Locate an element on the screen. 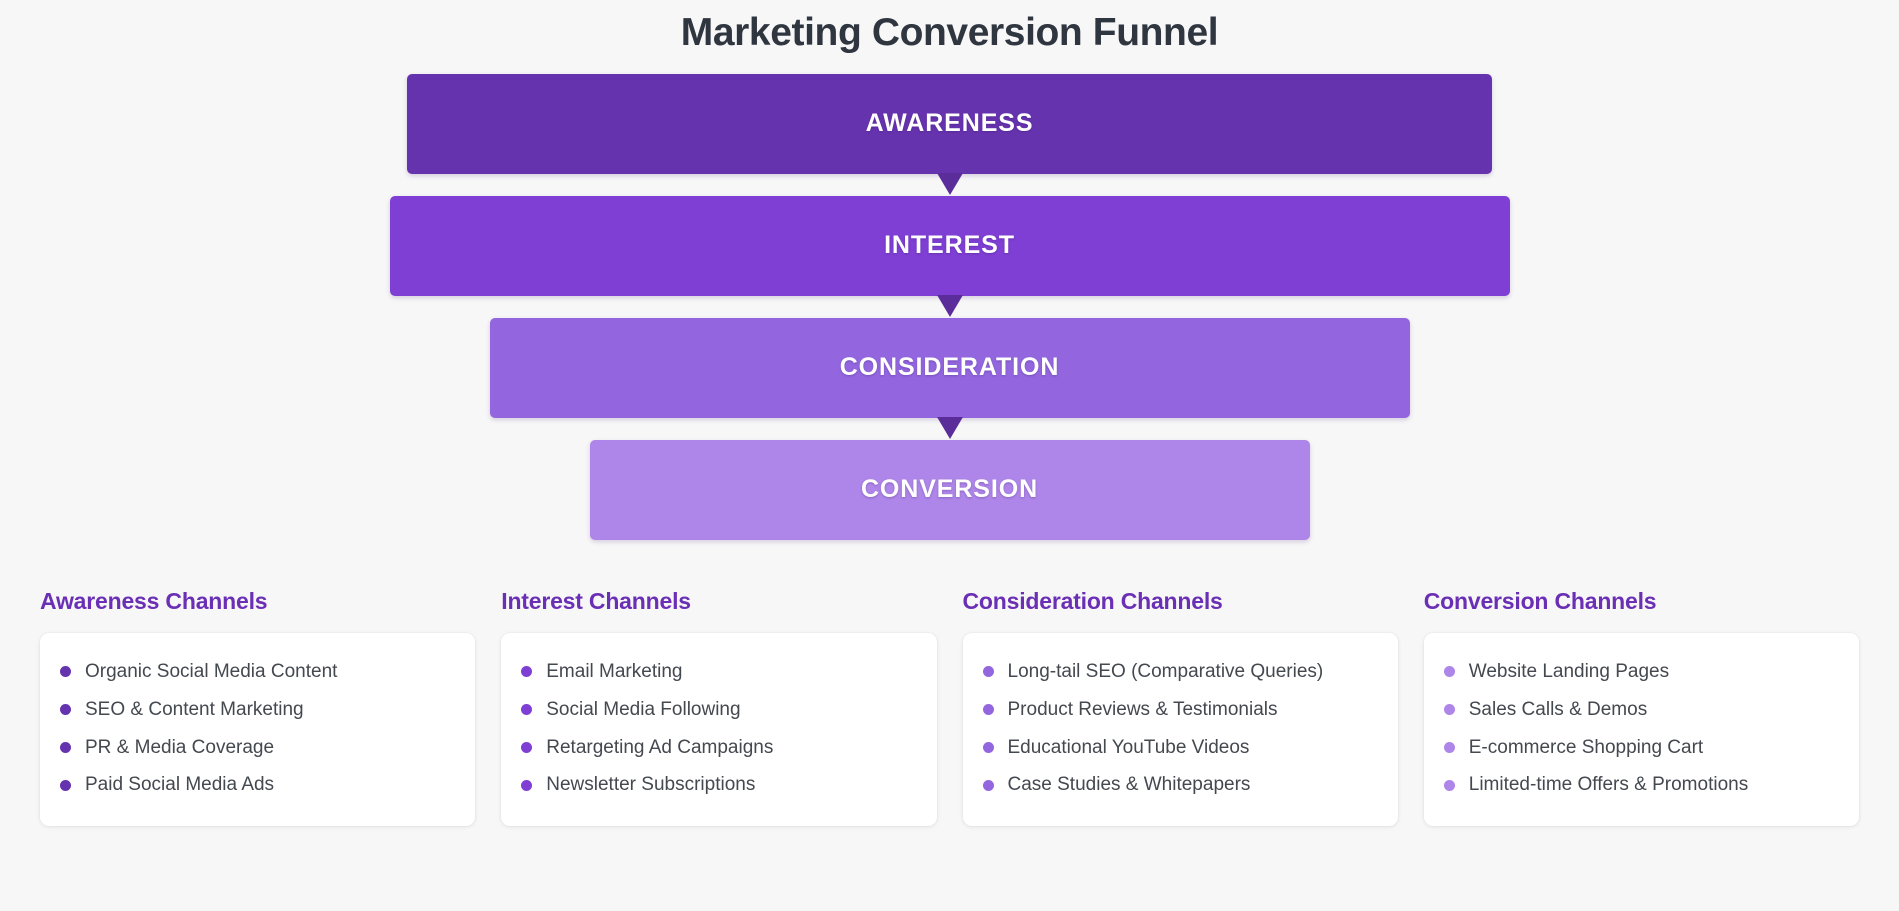  list-item: Newsletter Subscriptions is located at coordinates (718, 785).